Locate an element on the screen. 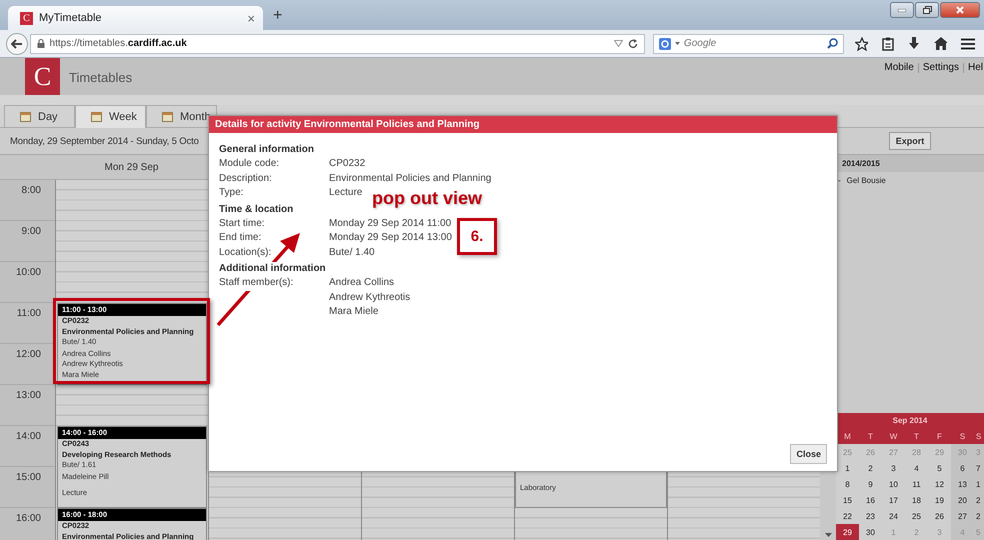 The height and width of the screenshot is (540, 984). close-tab-button: × is located at coordinates (251, 18).